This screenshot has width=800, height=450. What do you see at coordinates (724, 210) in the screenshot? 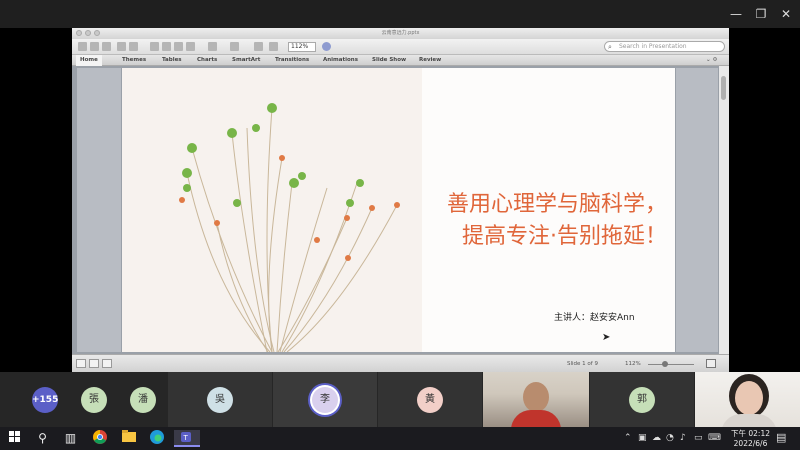
I see `vertical-scrollbar` at bounding box center [724, 210].